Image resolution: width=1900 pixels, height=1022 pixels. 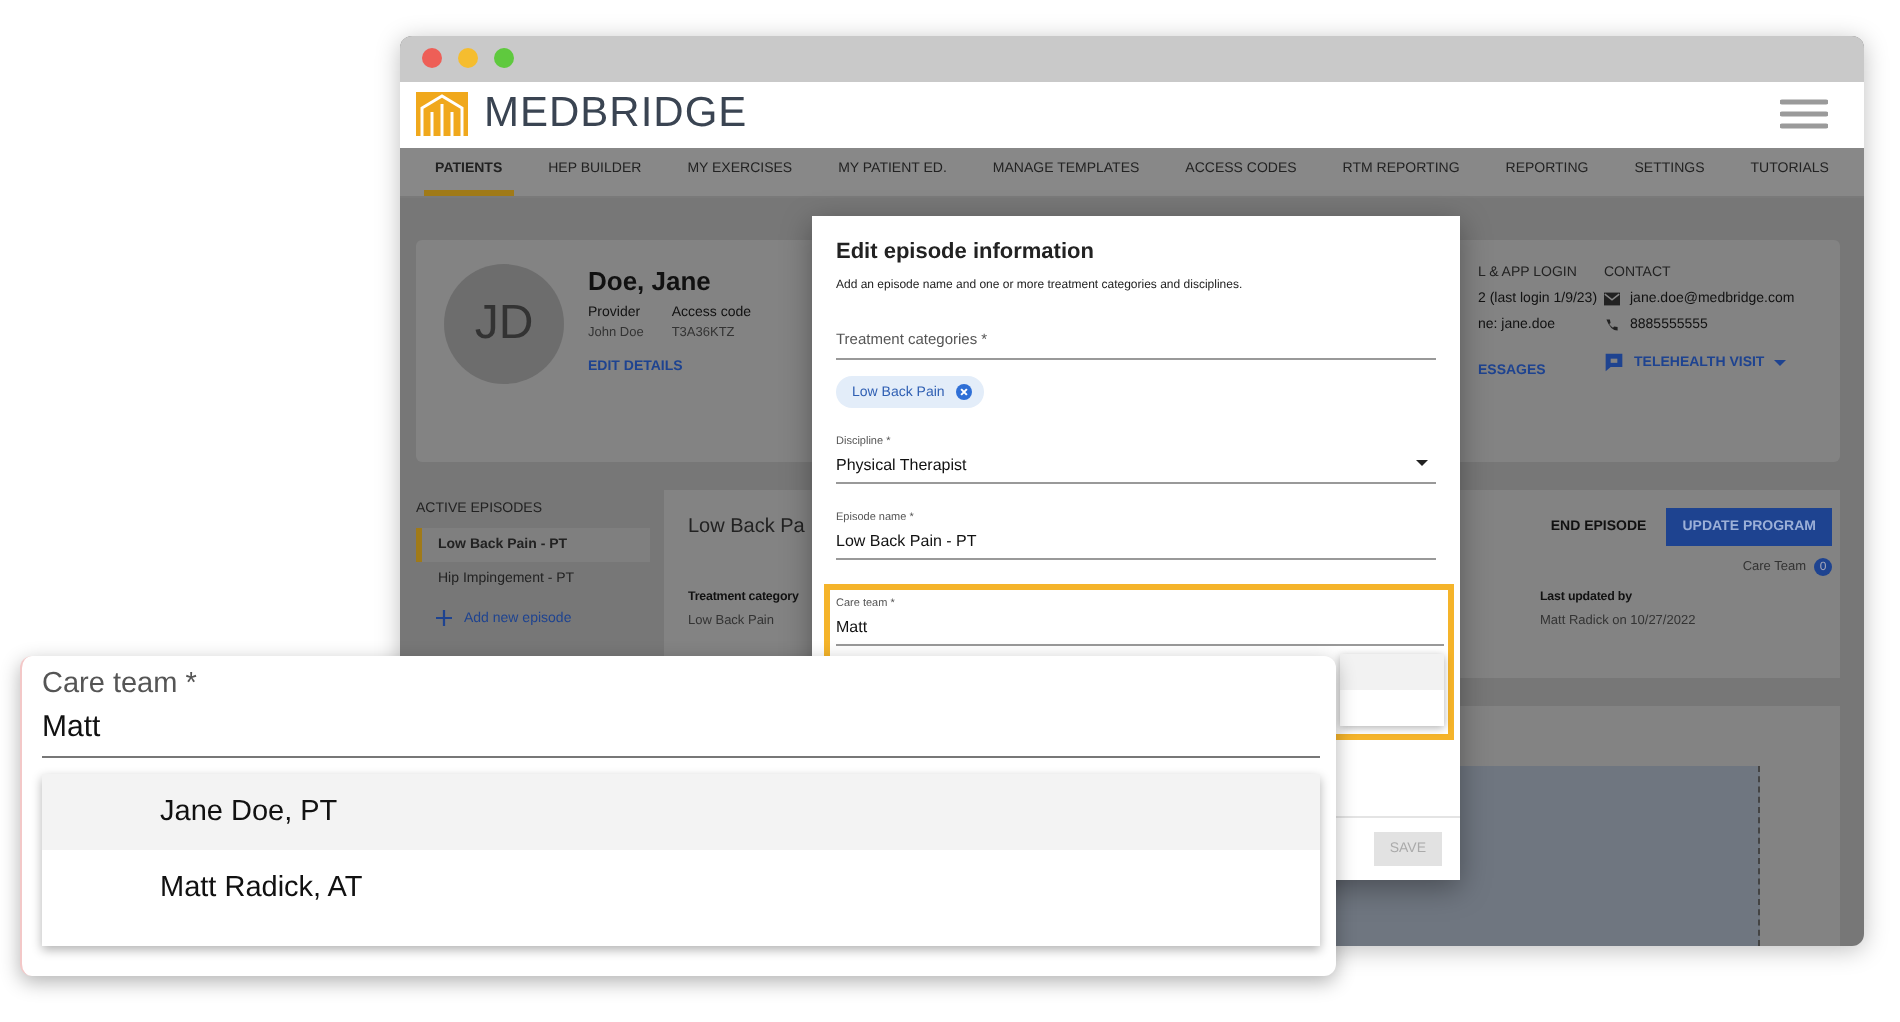 I want to click on care-team-field: Care team * Matt, so click(x=681, y=713).